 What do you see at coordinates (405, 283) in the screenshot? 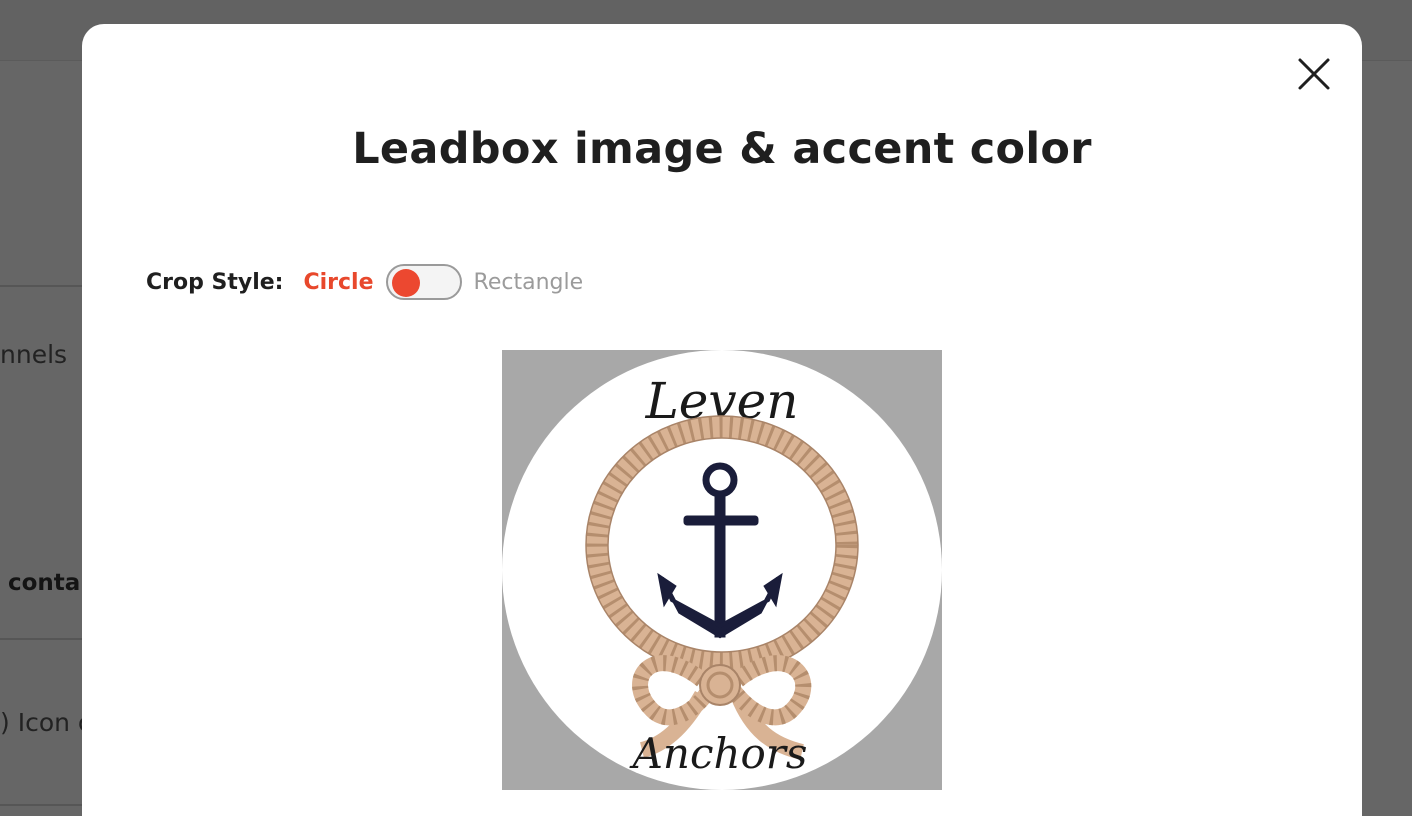
I see `toggle-knob` at bounding box center [405, 283].